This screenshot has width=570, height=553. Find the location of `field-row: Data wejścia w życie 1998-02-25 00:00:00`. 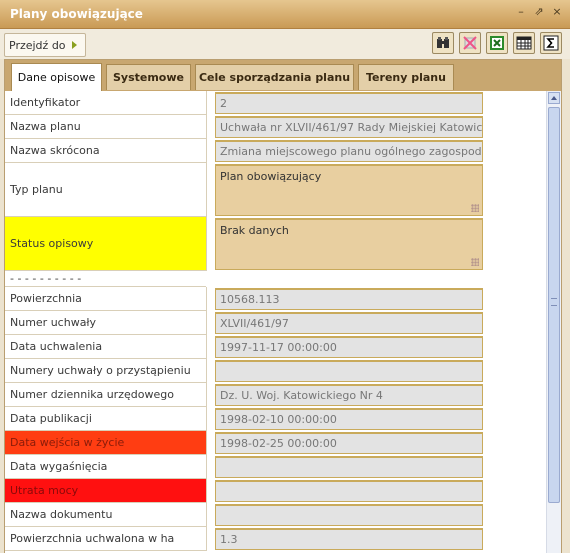

field-row: Data wejścia w życie 1998-02-25 00:00:00 is located at coordinates (275, 443).